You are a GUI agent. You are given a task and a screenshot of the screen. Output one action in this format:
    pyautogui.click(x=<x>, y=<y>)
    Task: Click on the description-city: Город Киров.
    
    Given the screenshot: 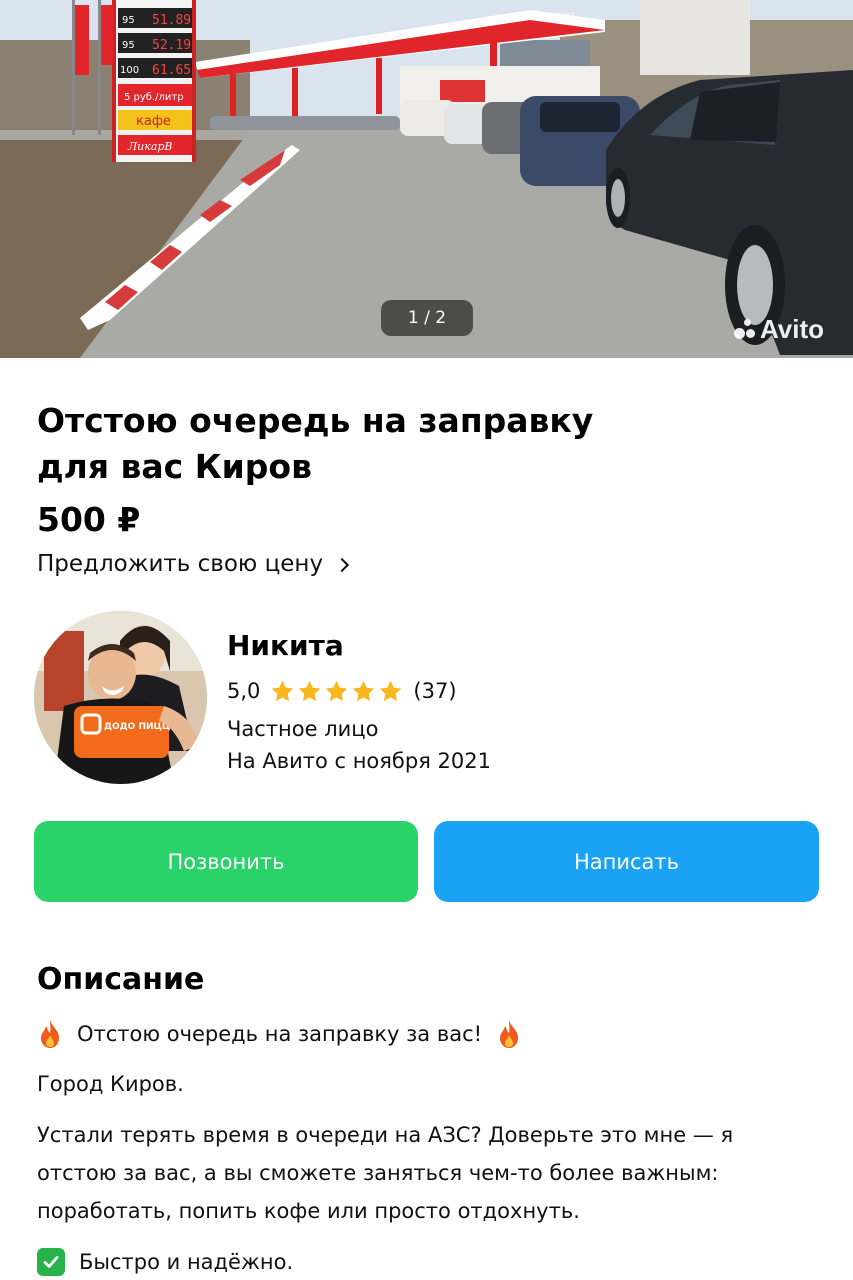 What is the action you would take?
    pyautogui.click(x=110, y=1084)
    